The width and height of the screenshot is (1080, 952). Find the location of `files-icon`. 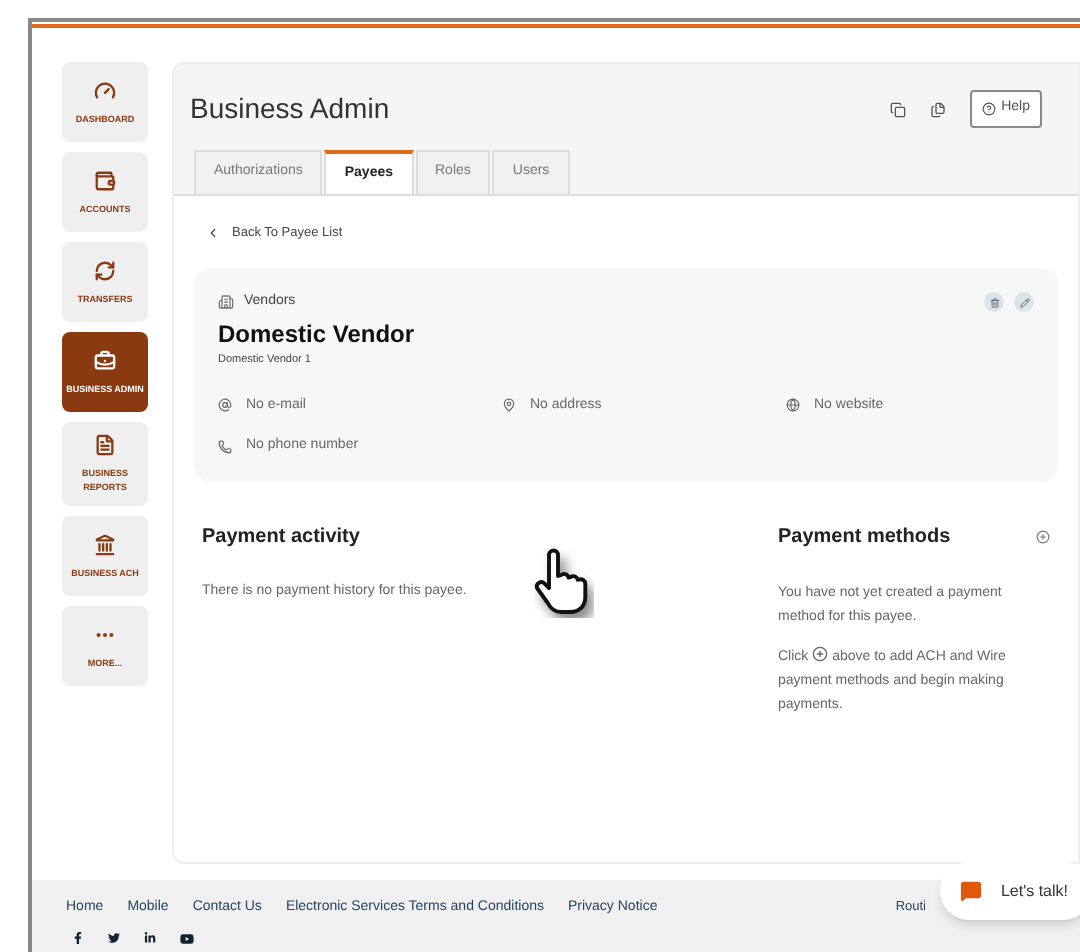

files-icon is located at coordinates (937, 109).